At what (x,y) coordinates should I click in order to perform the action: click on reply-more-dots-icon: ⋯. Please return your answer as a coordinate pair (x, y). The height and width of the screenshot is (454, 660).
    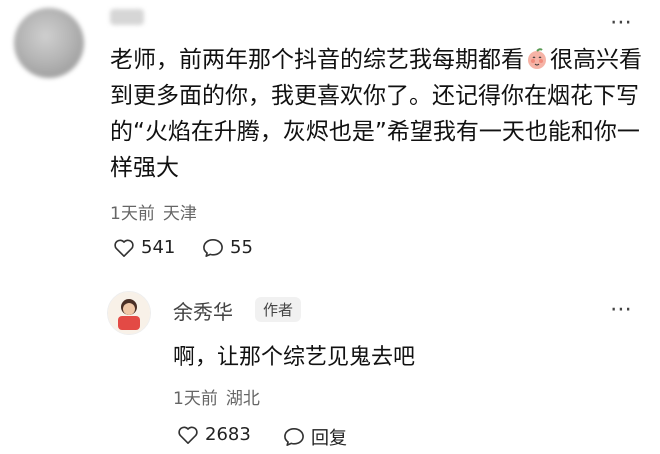
    Looking at the image, I should click on (621, 310).